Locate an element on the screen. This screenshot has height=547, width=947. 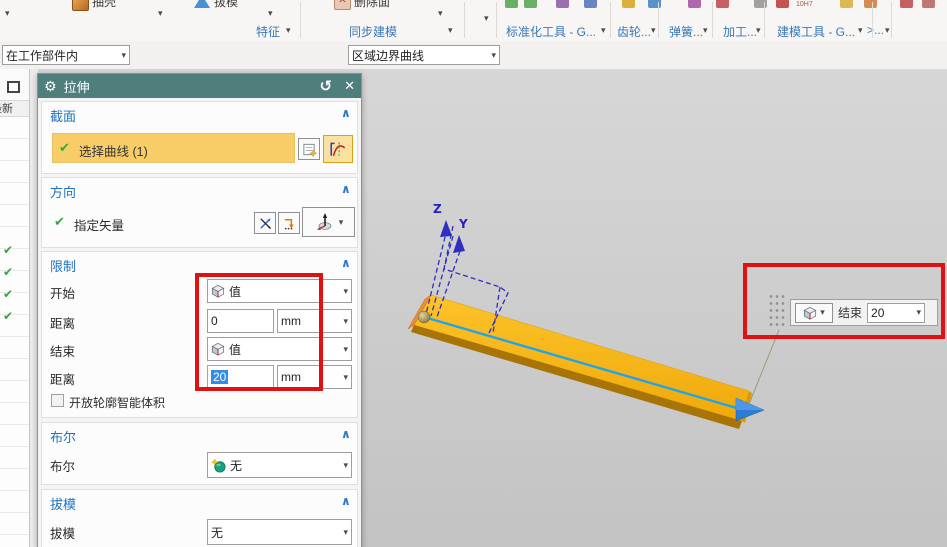
direction-group-header: 方向 is located at coordinates (63, 192).